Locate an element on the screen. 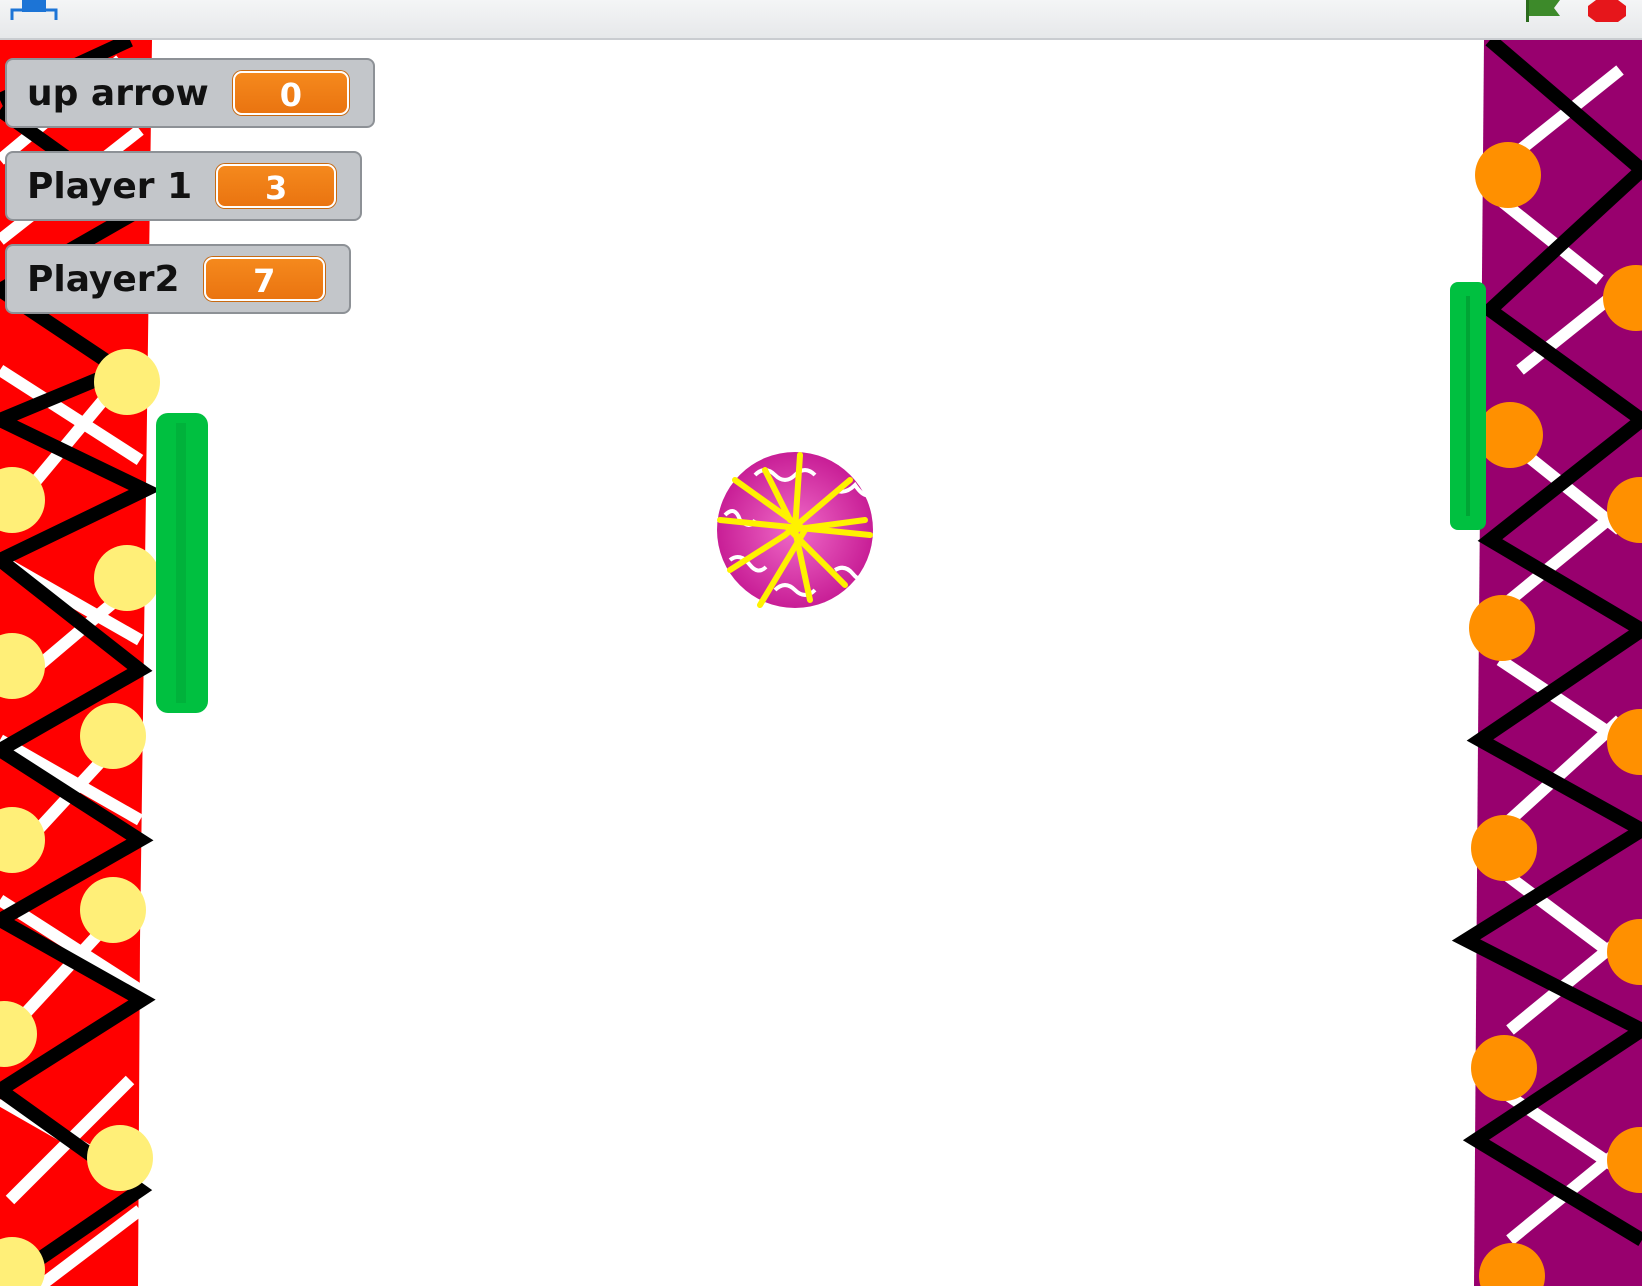 This screenshot has height=1286, width=1642. stop-sign-icon is located at coordinates (1606, 11).